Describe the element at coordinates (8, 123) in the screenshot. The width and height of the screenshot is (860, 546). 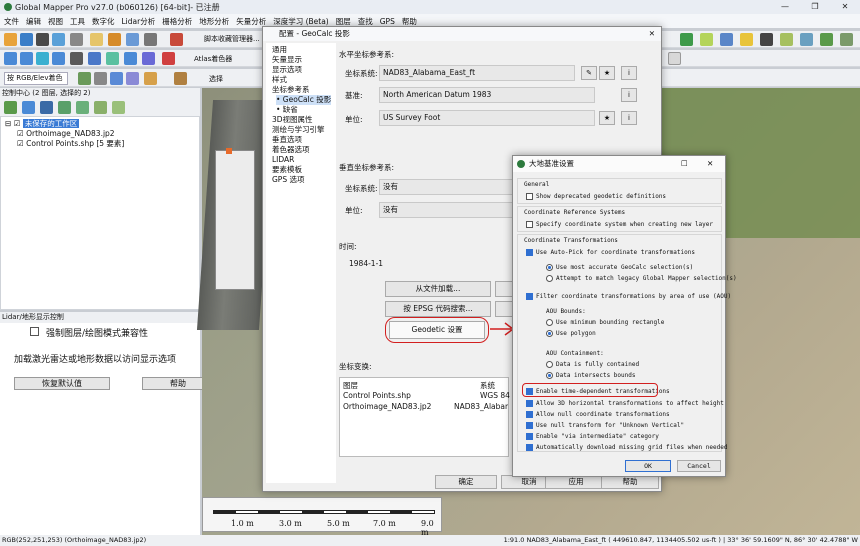
I see `collapse-icon: ⊟` at that location.